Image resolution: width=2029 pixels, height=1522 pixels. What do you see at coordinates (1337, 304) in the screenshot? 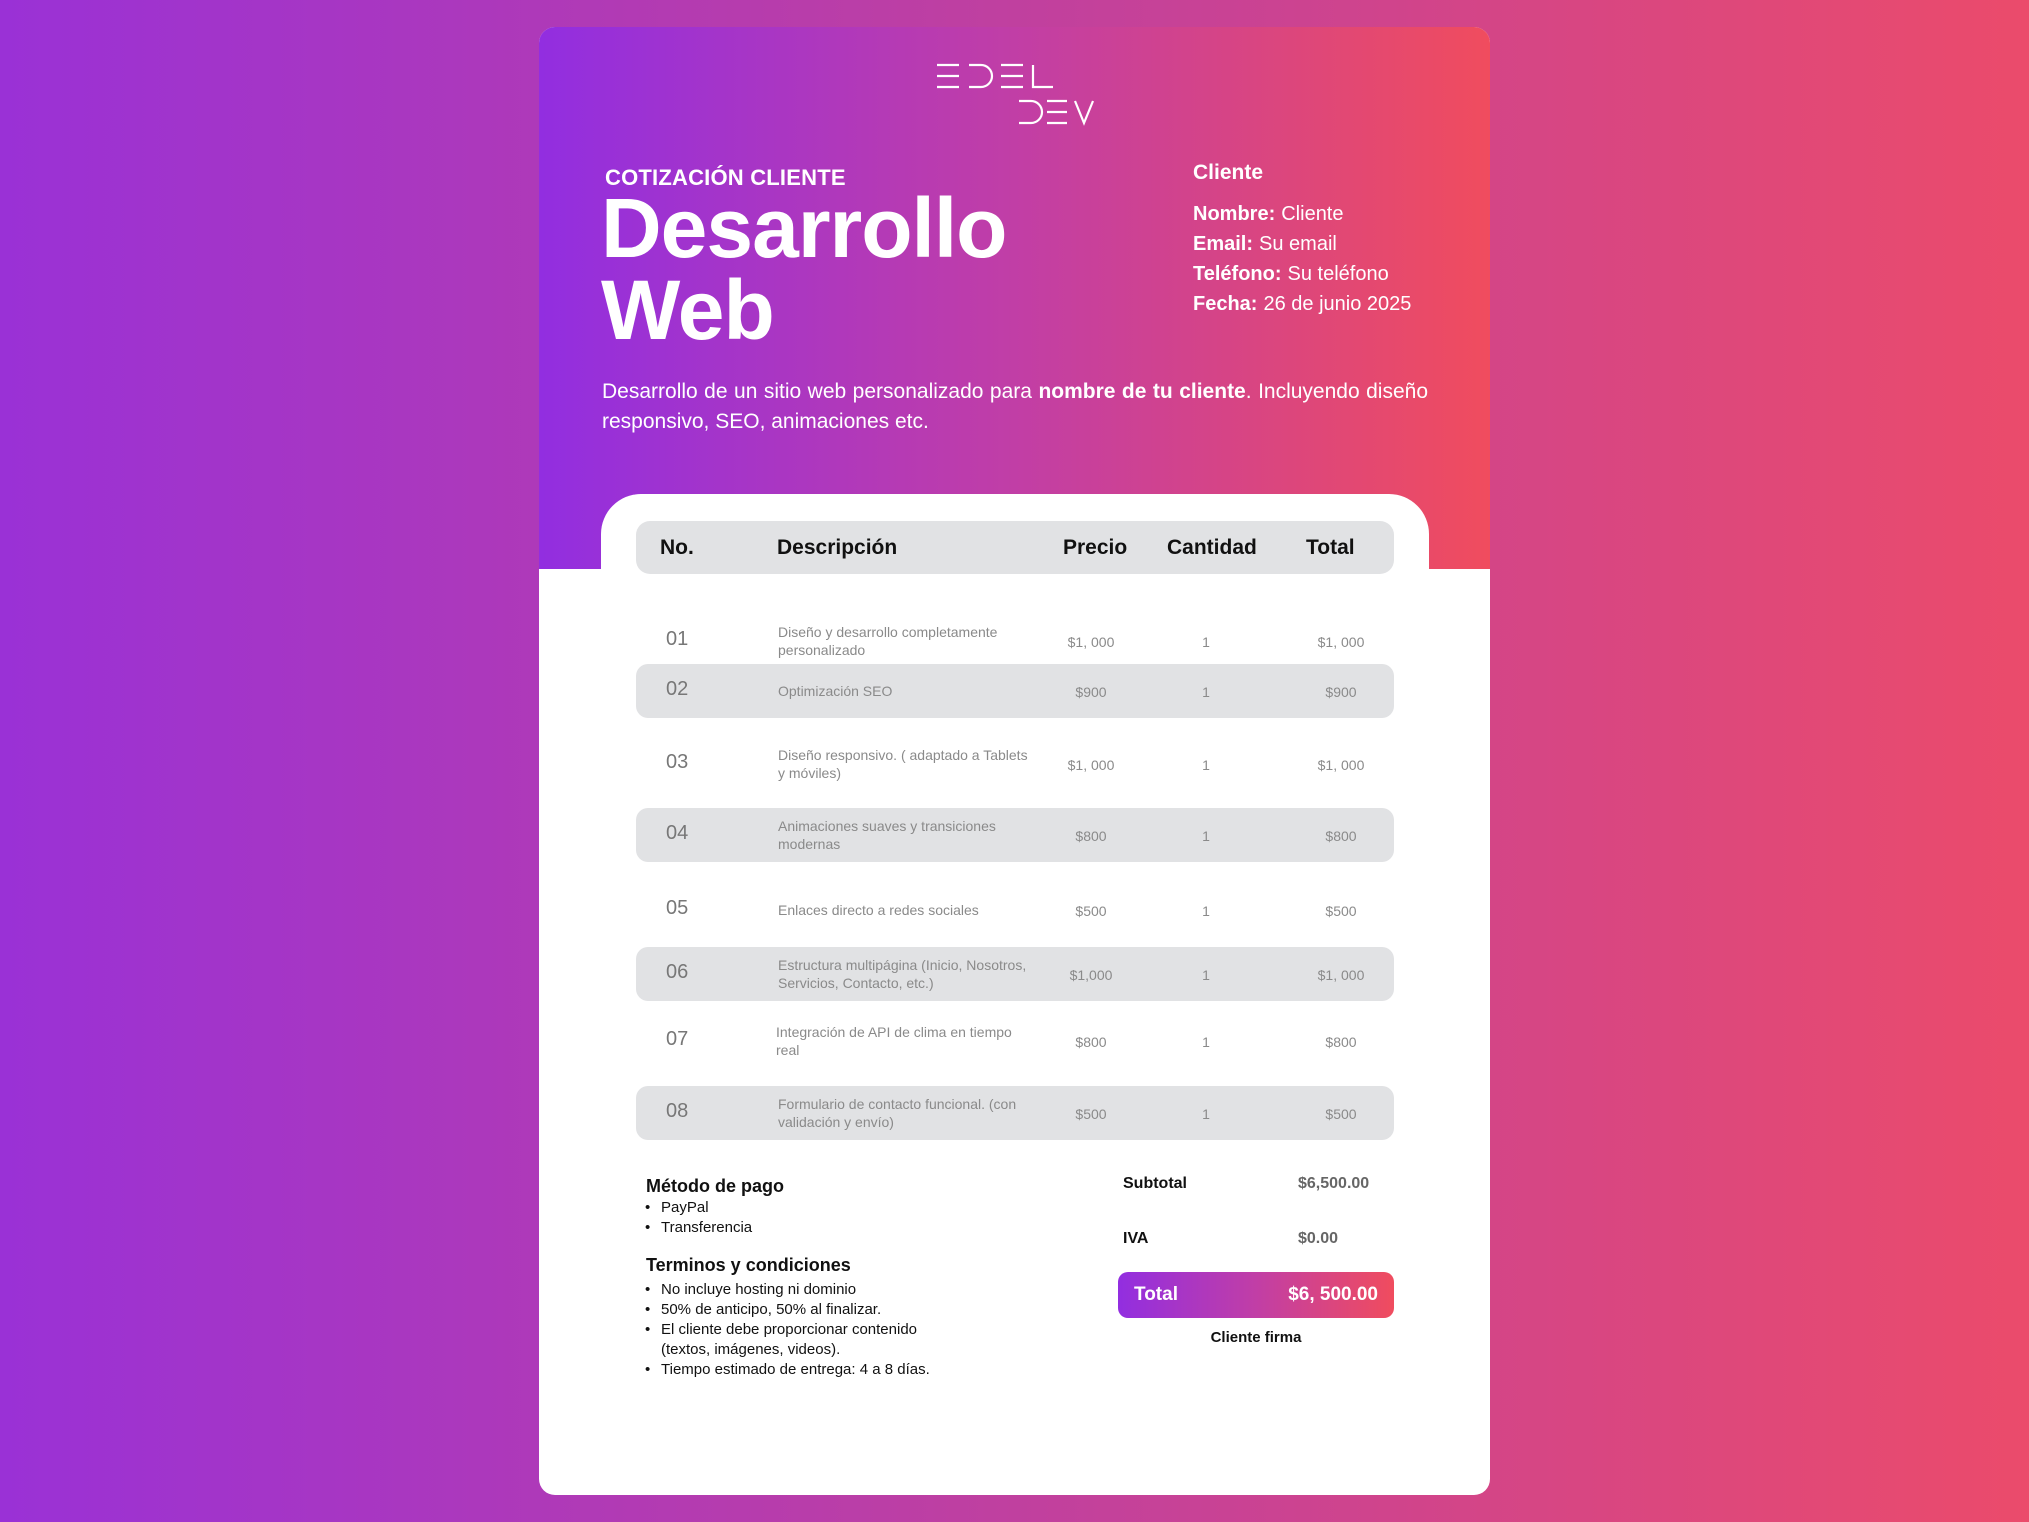
I see `client-date-value: 26 de junio 2025` at bounding box center [1337, 304].